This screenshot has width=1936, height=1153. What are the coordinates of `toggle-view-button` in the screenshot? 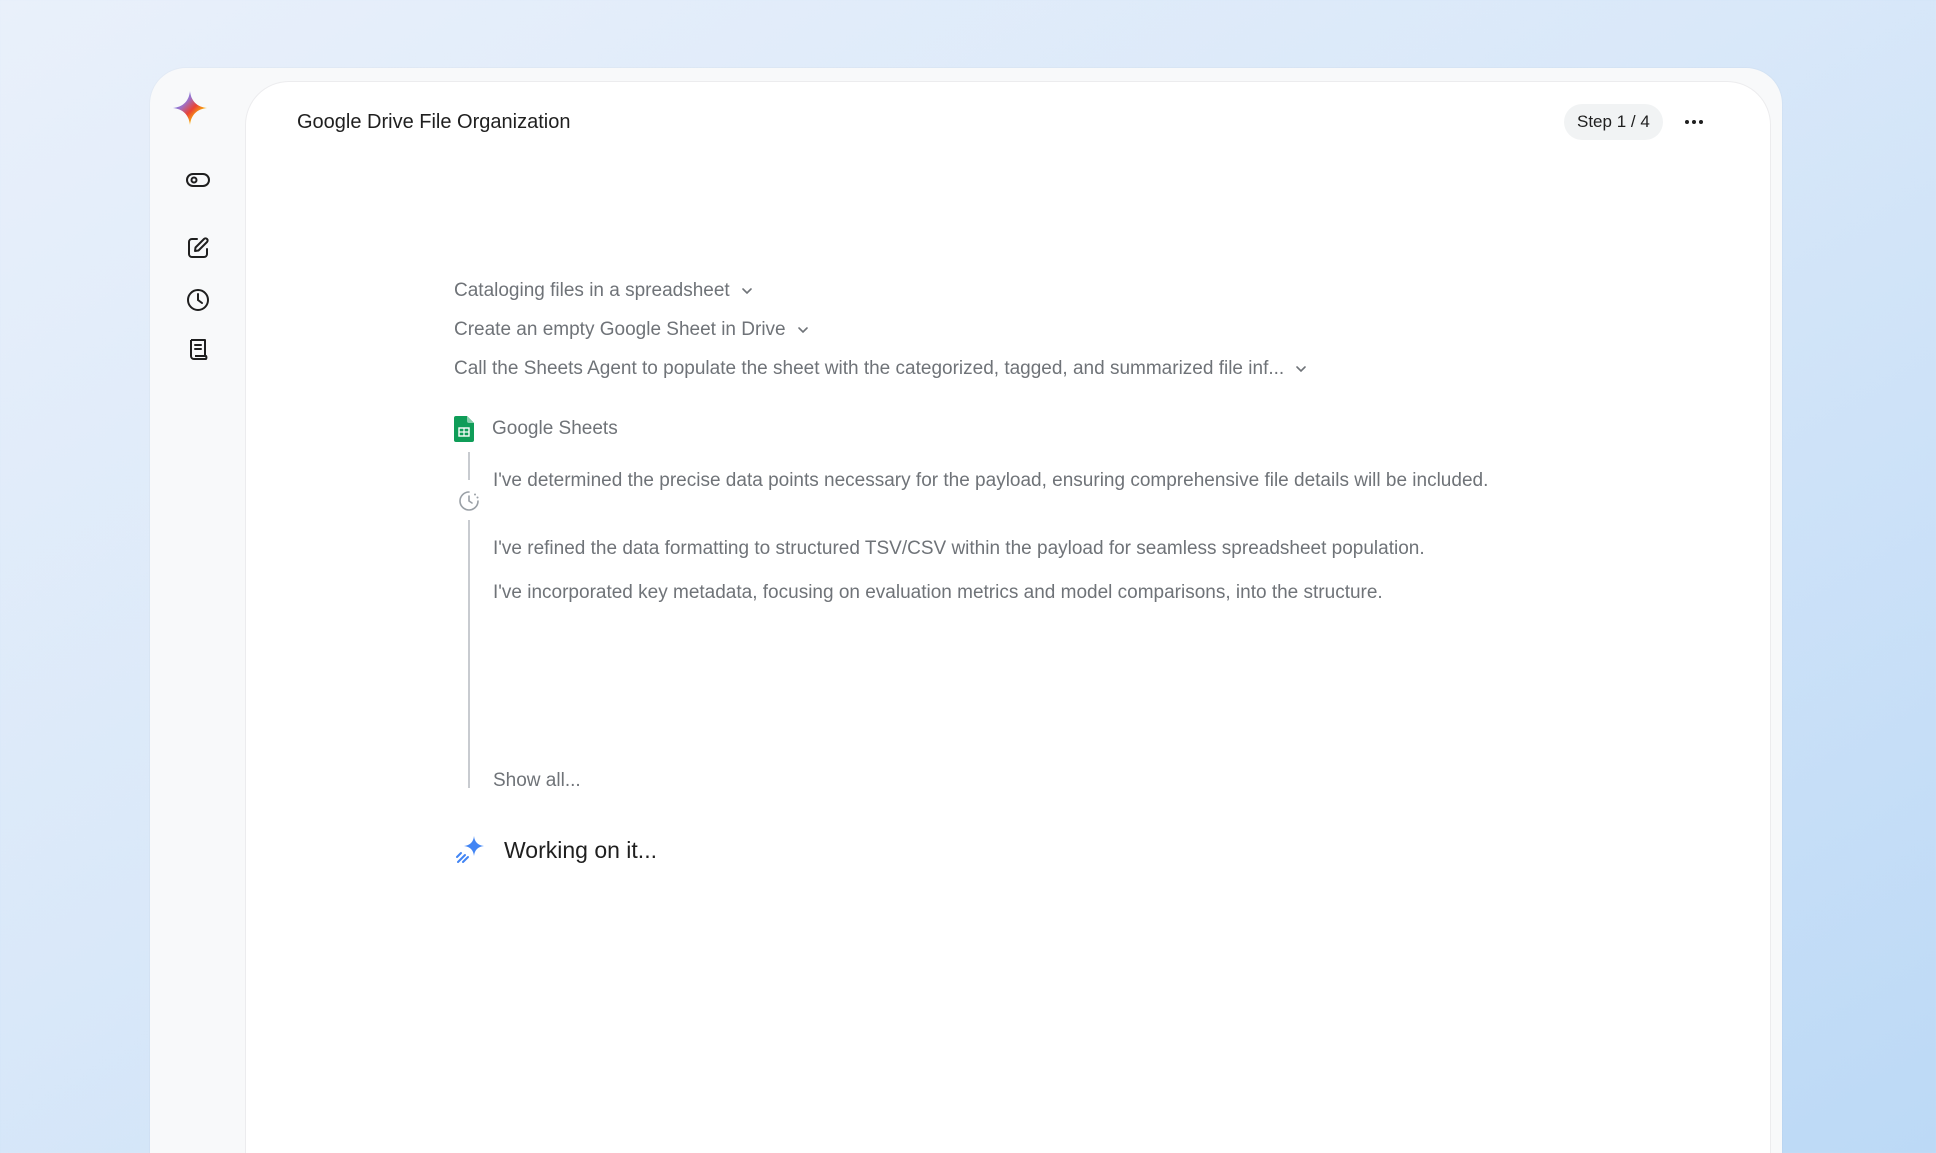 It's located at (198, 180).